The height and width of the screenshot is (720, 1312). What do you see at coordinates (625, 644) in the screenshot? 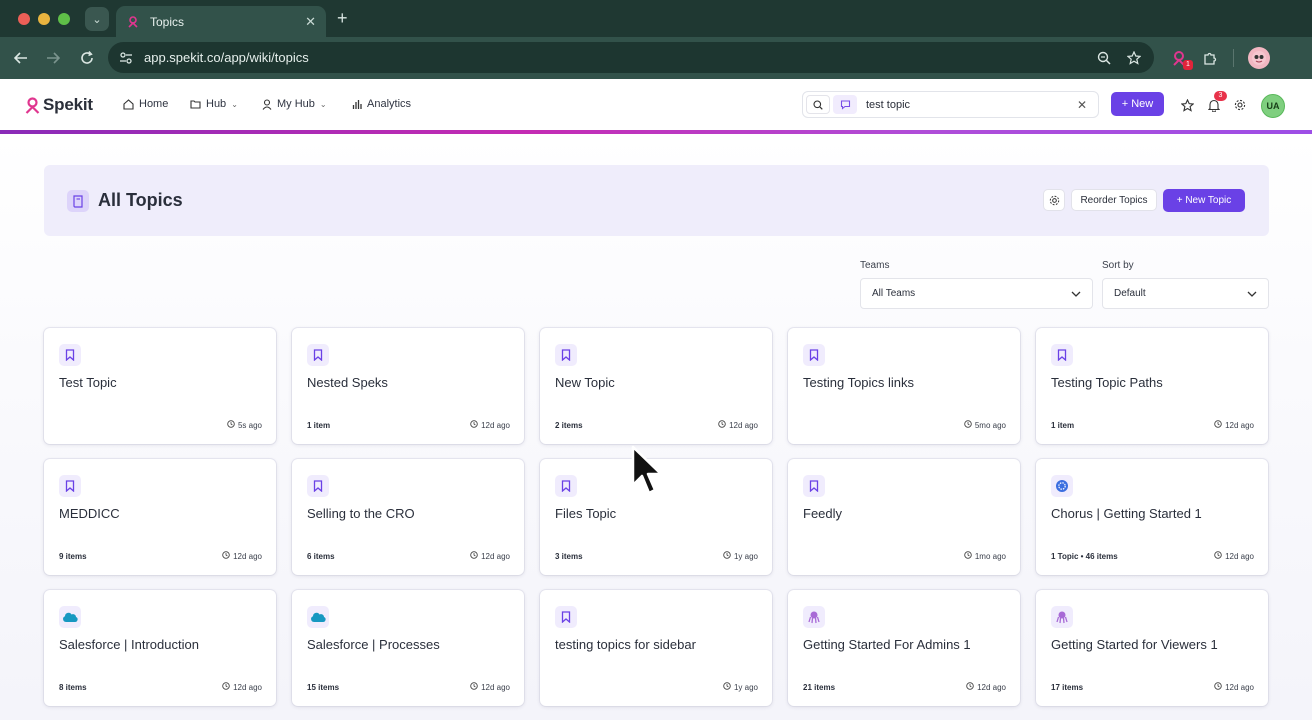
I see `topic-title: testing topics for sidebar` at bounding box center [625, 644].